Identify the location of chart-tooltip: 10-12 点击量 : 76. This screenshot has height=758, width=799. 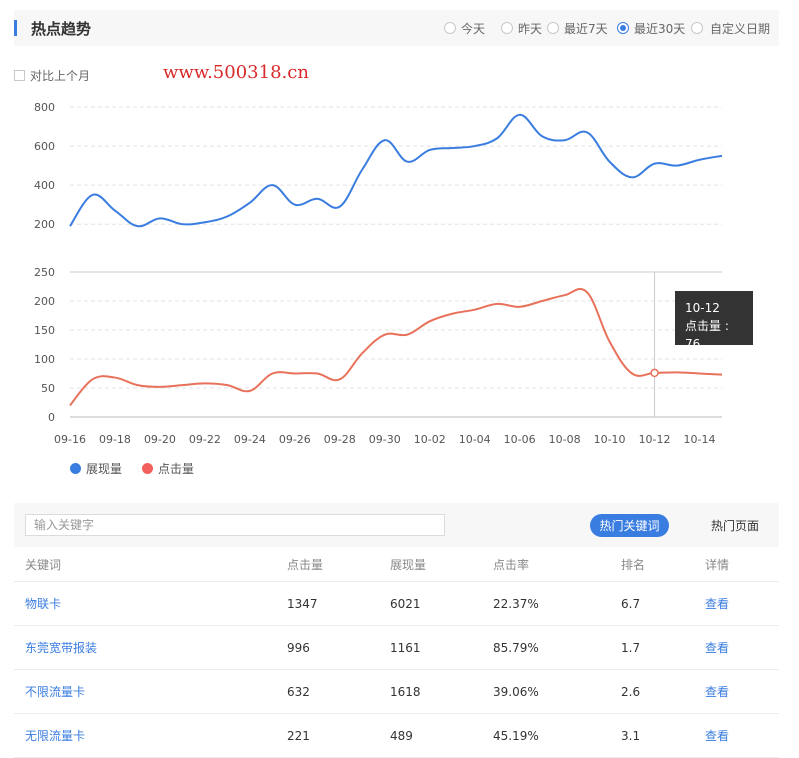
(714, 321).